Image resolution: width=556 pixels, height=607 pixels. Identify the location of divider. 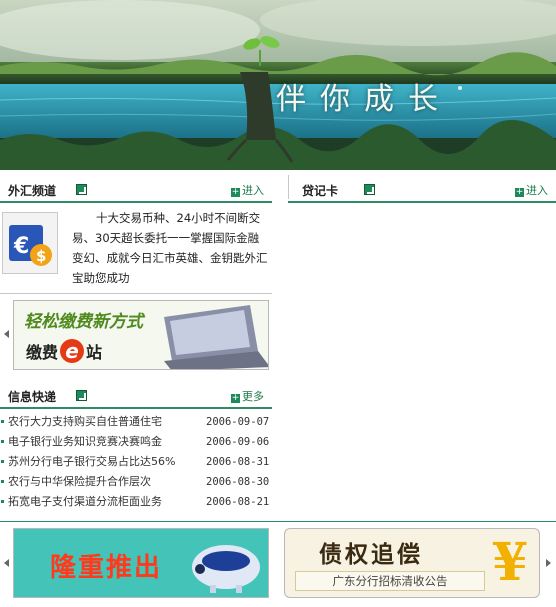
(136, 293).